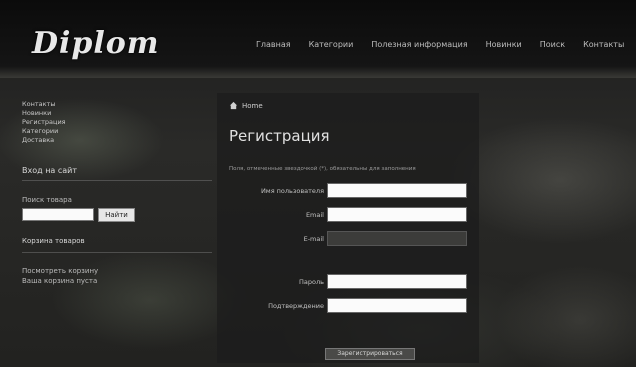 This screenshot has width=636, height=367. Describe the element at coordinates (397, 238) in the screenshot. I see `email-confirm-field` at that location.